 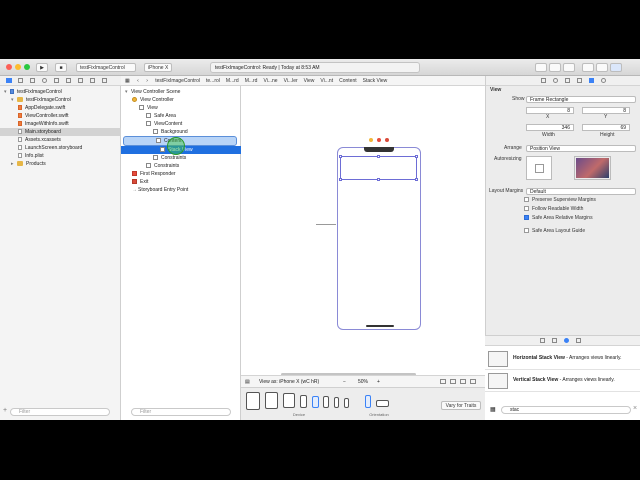 I want to click on toggle-navigator-button, so click(x=588, y=67).